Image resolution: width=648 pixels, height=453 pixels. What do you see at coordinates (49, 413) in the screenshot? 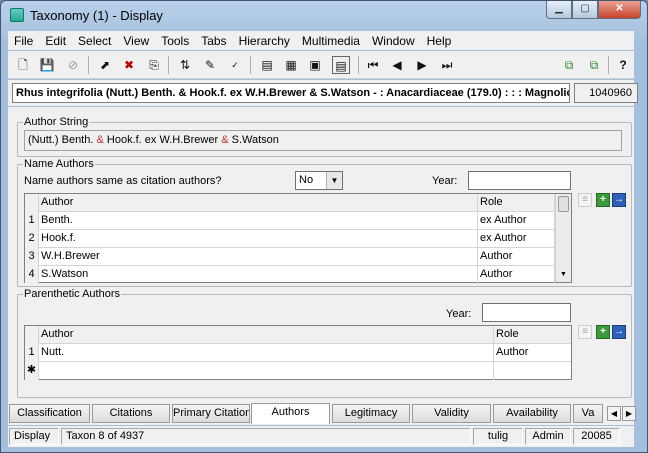
I see `tab-classification: Classification` at bounding box center [49, 413].